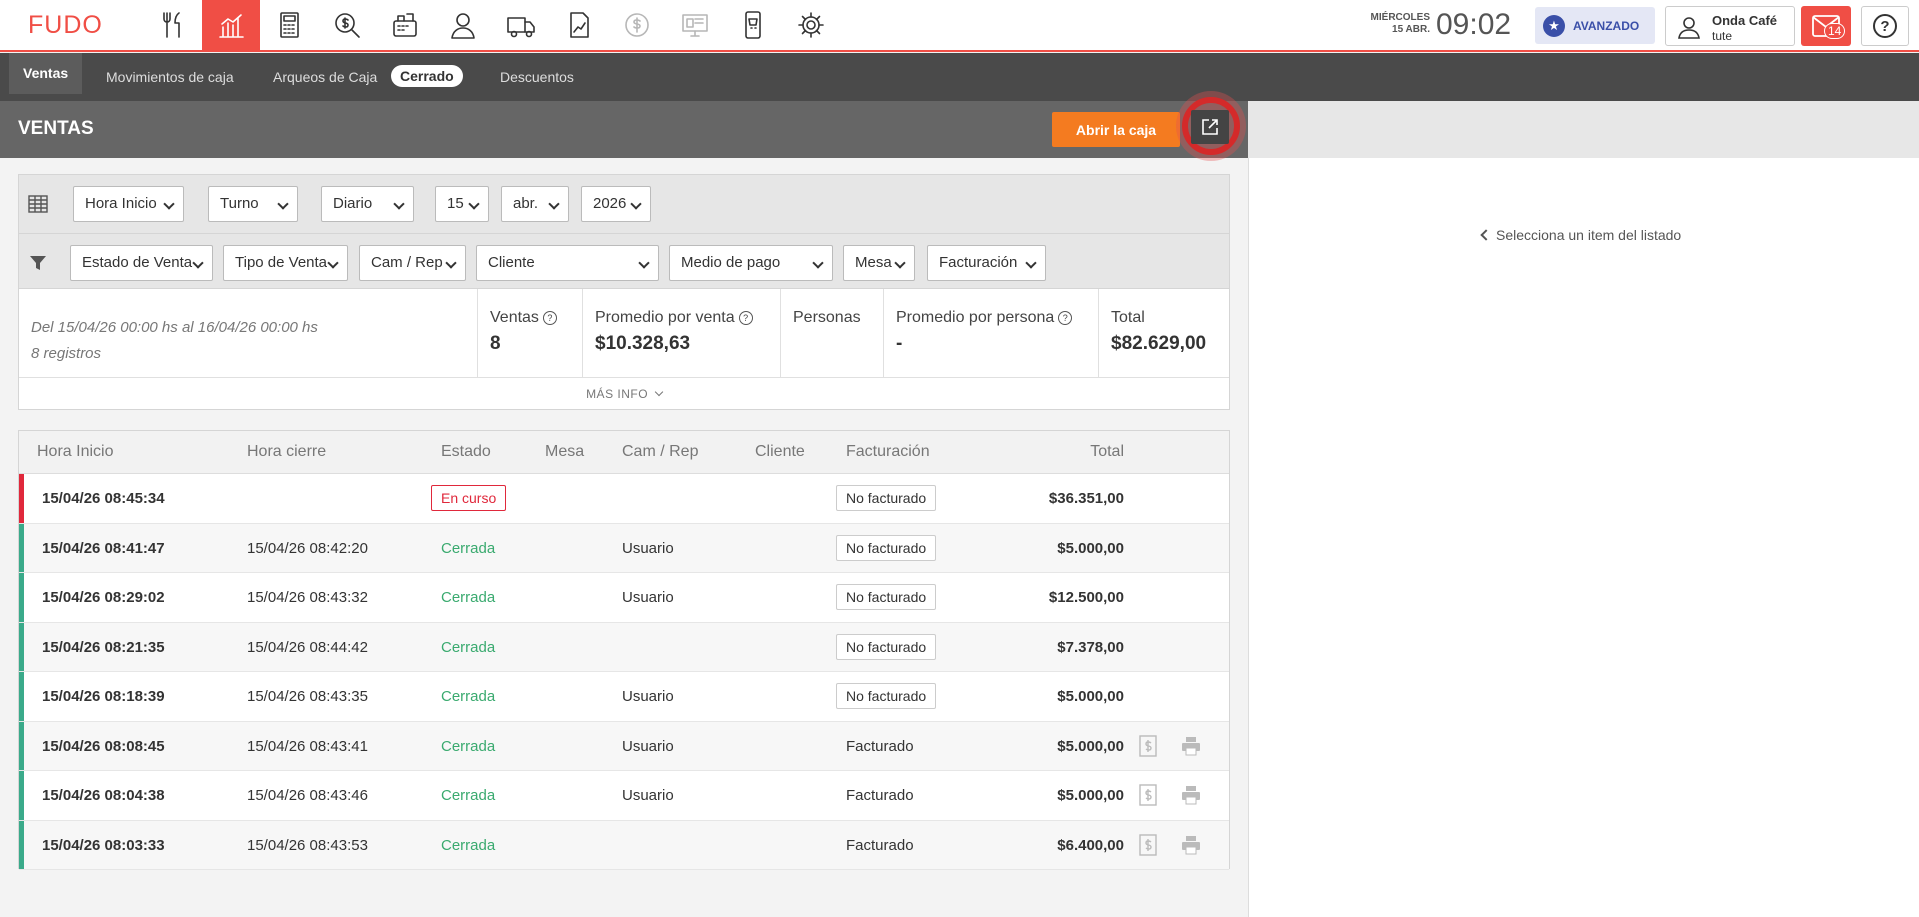 This screenshot has width=1919, height=917. I want to click on period-select: Diario, so click(367, 204).